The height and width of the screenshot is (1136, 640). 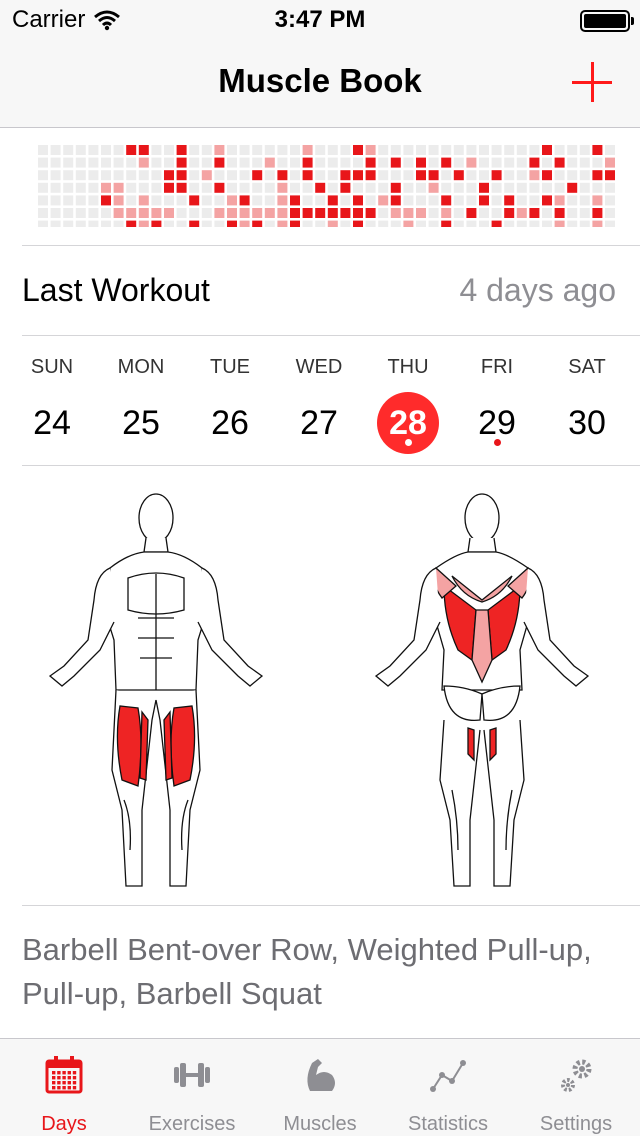 I want to click on workout-heatmap, so click(x=320, y=186).